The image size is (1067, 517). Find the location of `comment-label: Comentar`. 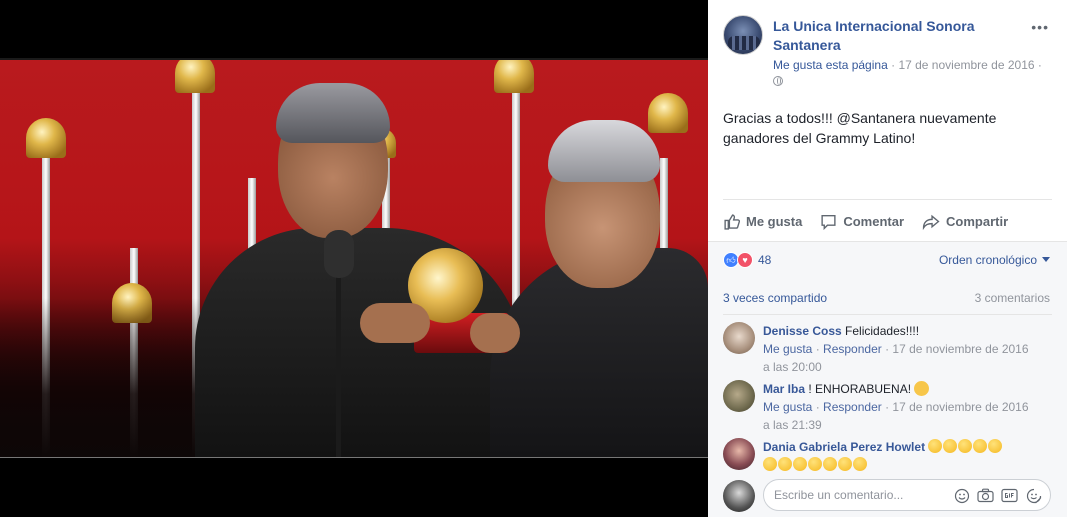

comment-label: Comentar is located at coordinates (874, 221).